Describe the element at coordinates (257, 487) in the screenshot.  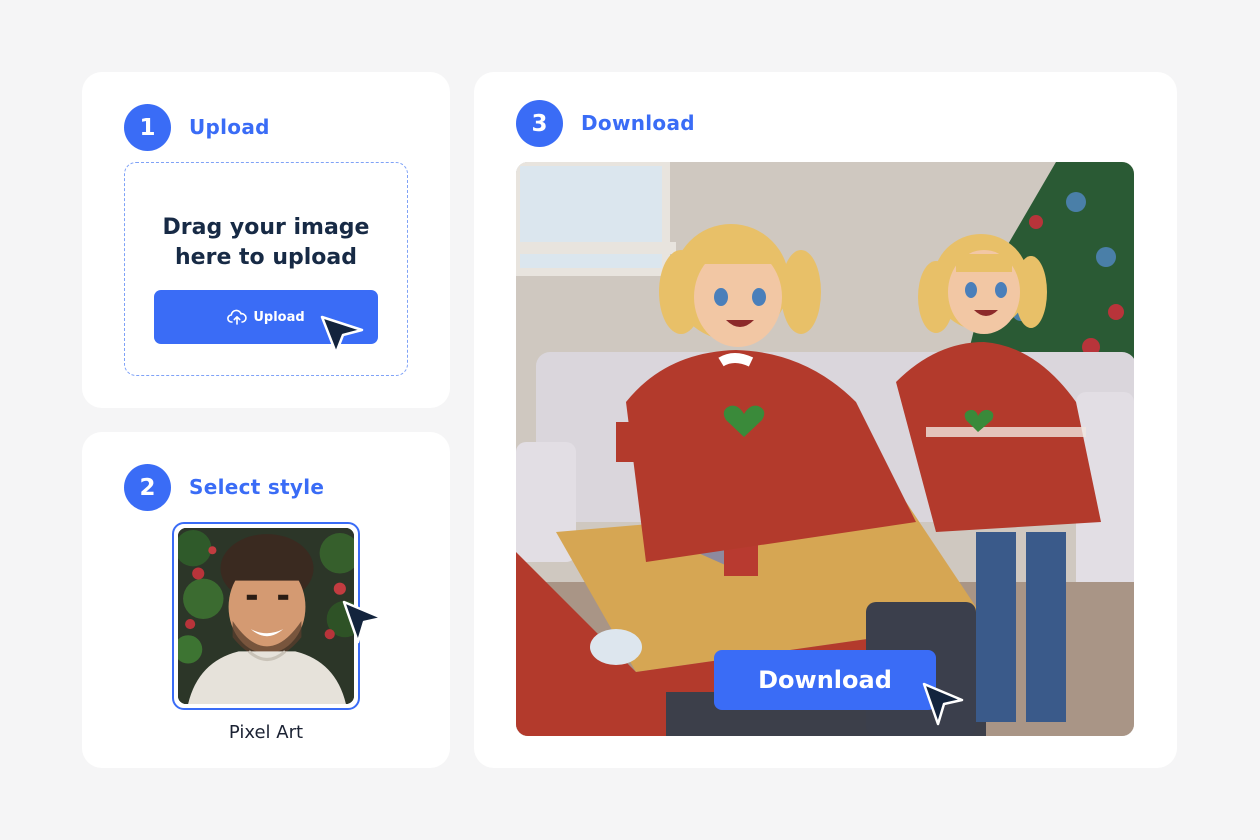
I see `style-step-title: Select style` at that location.